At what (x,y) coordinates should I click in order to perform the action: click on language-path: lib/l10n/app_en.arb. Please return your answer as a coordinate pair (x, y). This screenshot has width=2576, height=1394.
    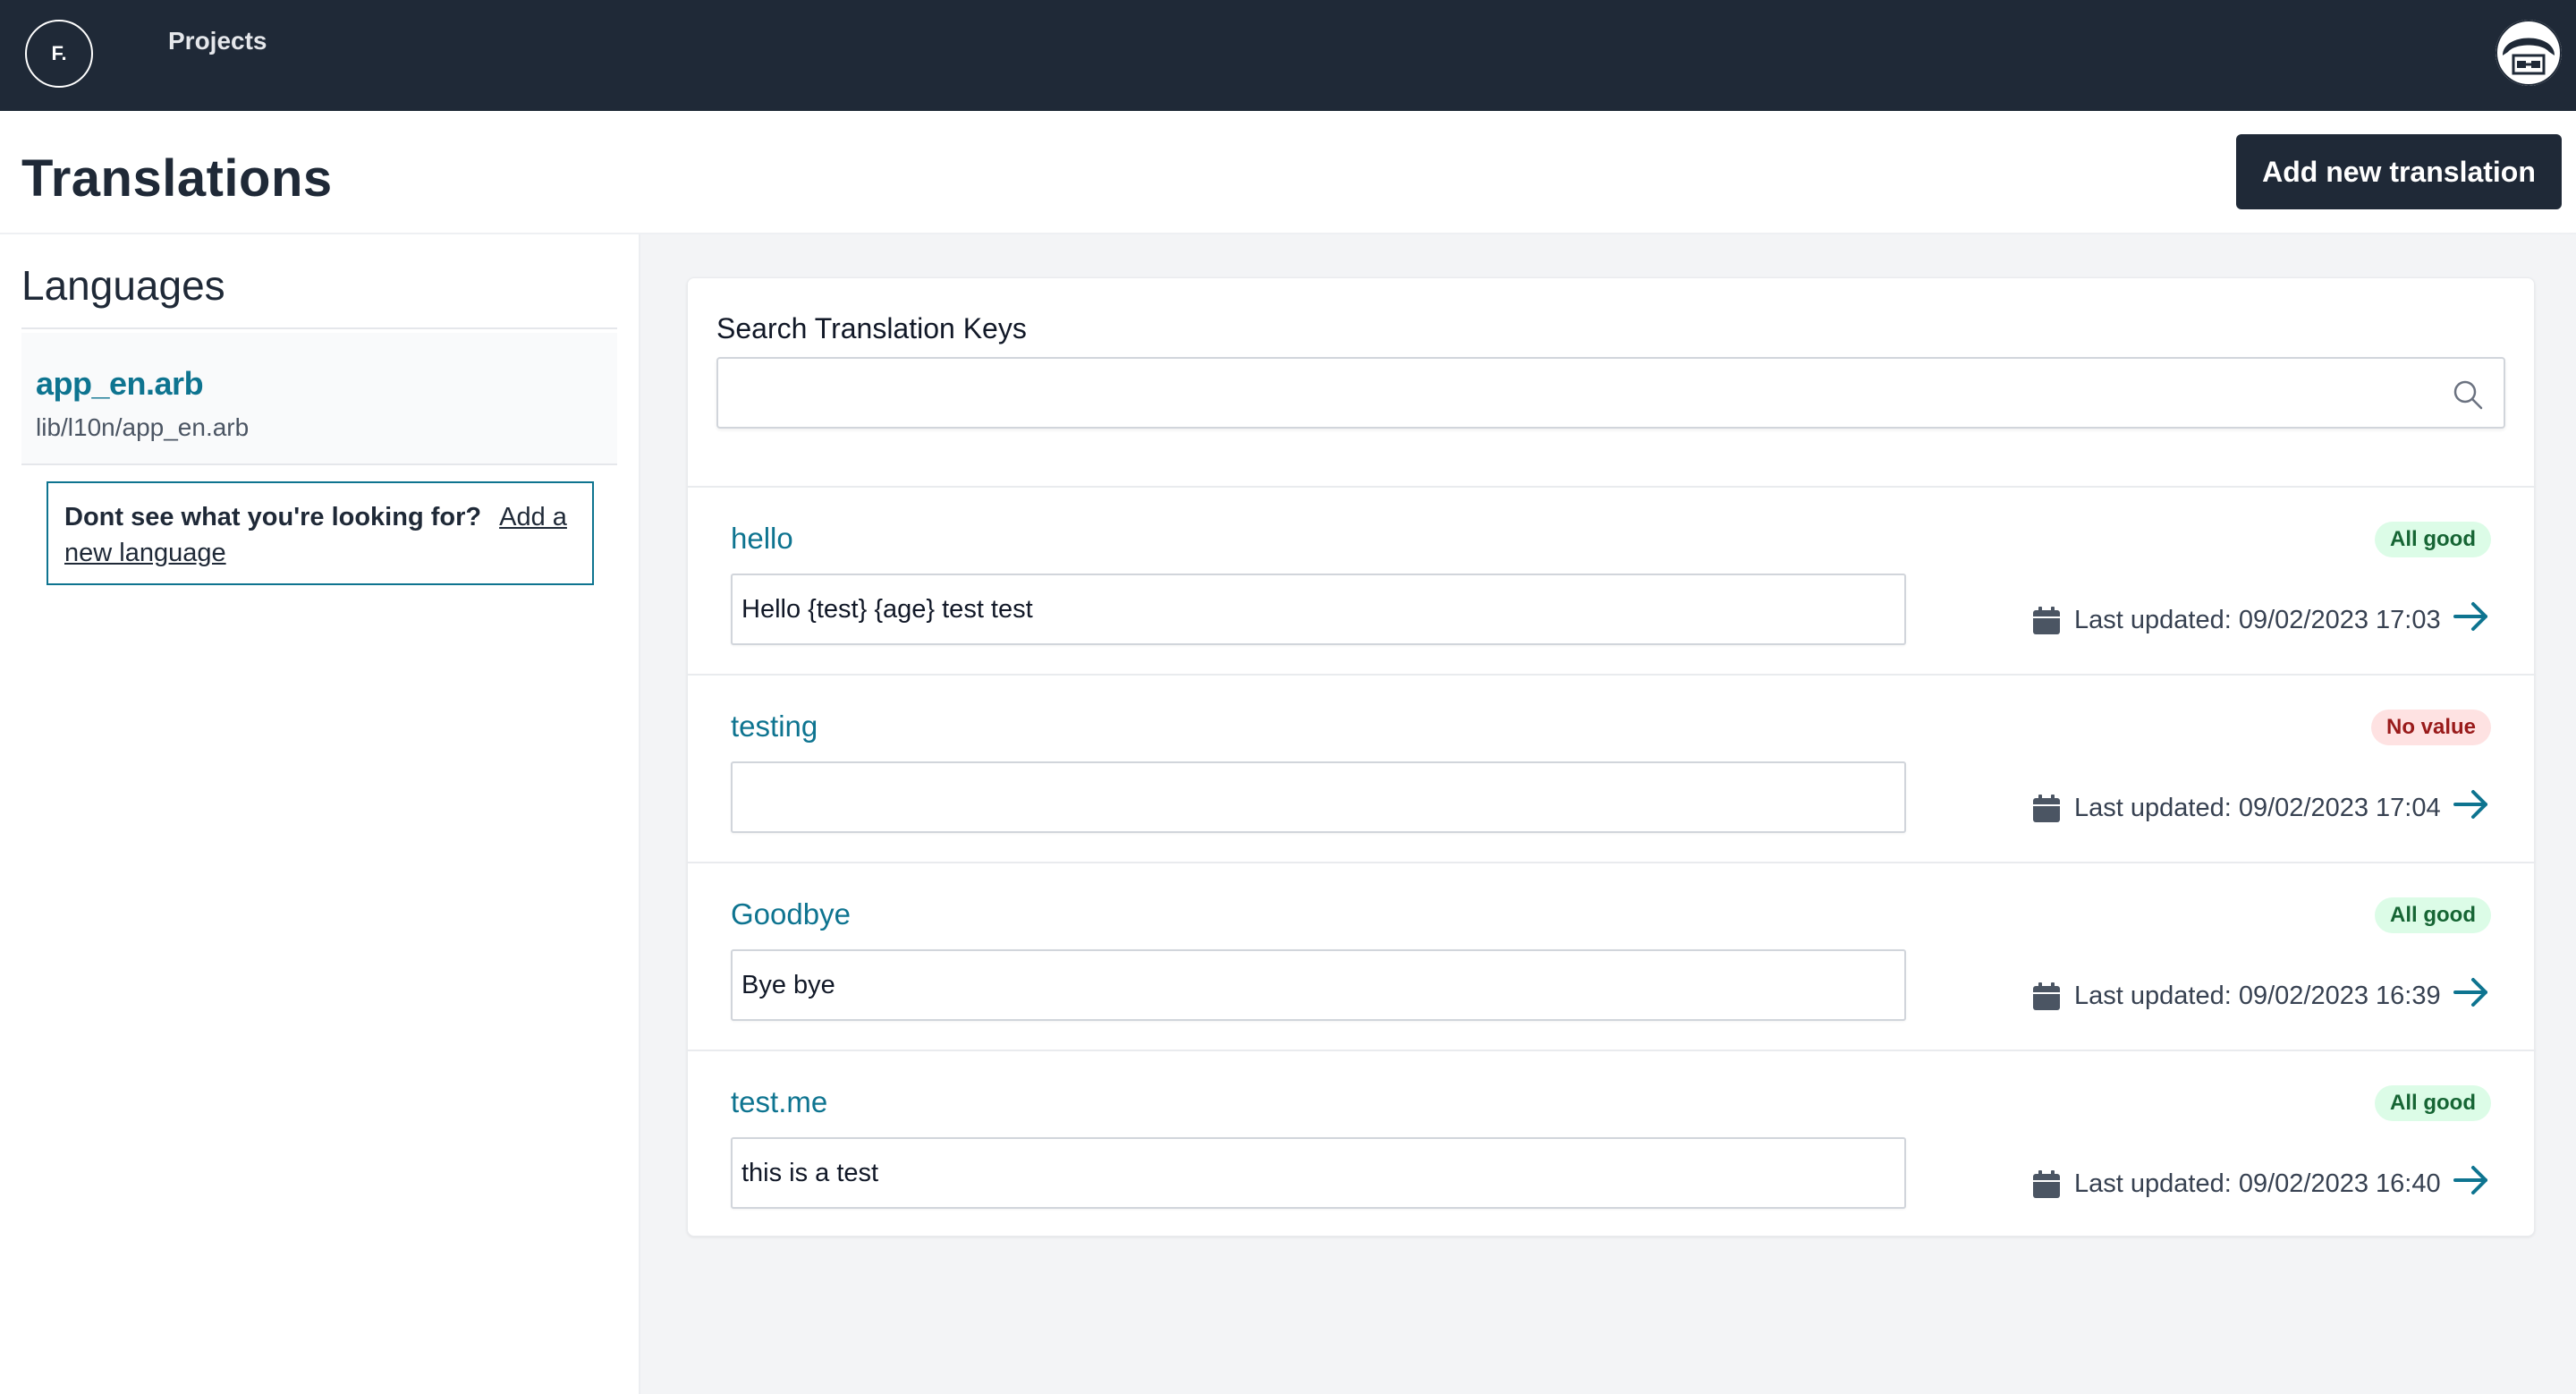
    Looking at the image, I should click on (143, 427).